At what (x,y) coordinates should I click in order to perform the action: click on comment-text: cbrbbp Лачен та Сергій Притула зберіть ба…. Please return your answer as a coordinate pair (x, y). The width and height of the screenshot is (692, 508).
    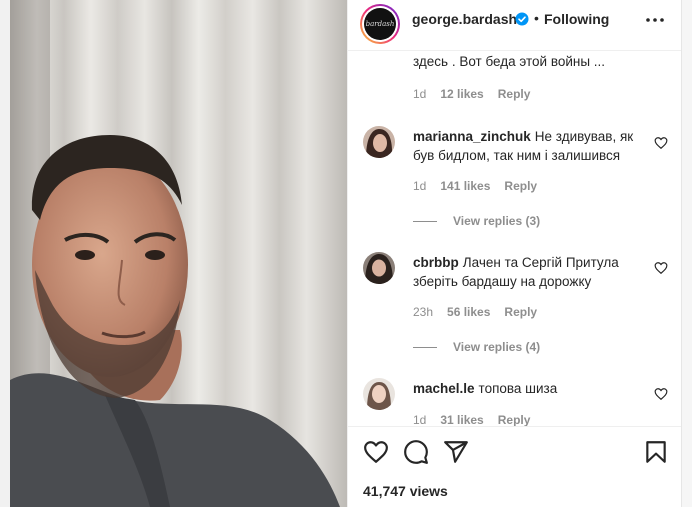
    Looking at the image, I should click on (530, 272).